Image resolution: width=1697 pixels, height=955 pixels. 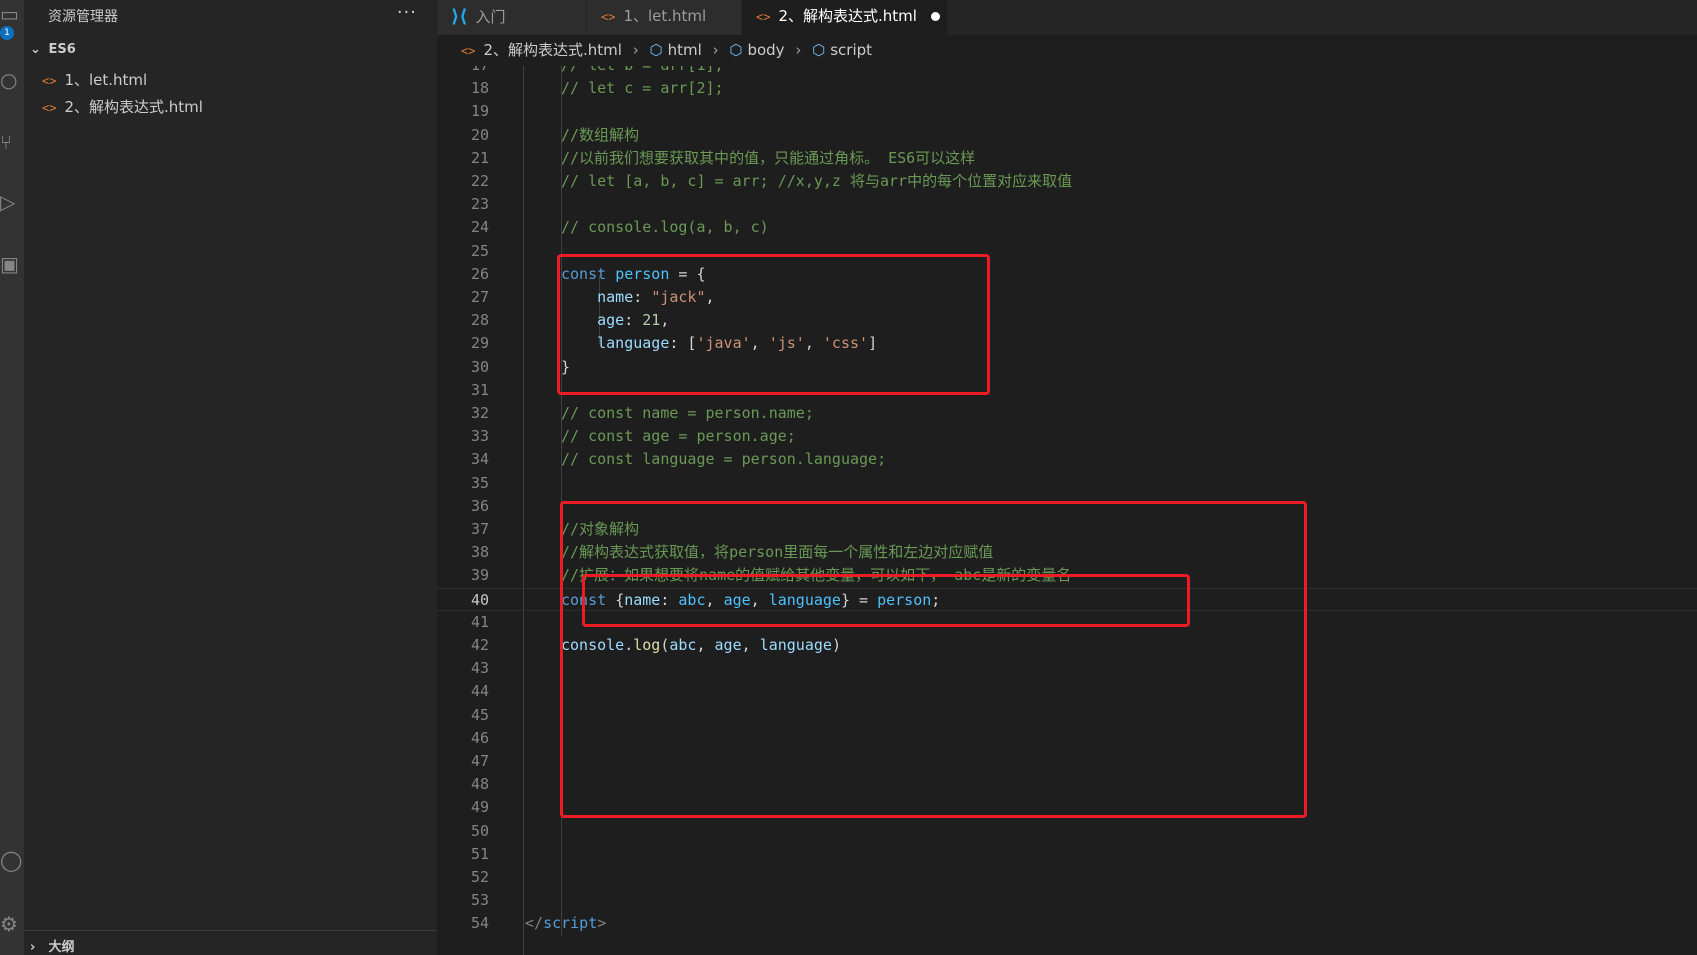 I want to click on line-number: 43, so click(x=479, y=668).